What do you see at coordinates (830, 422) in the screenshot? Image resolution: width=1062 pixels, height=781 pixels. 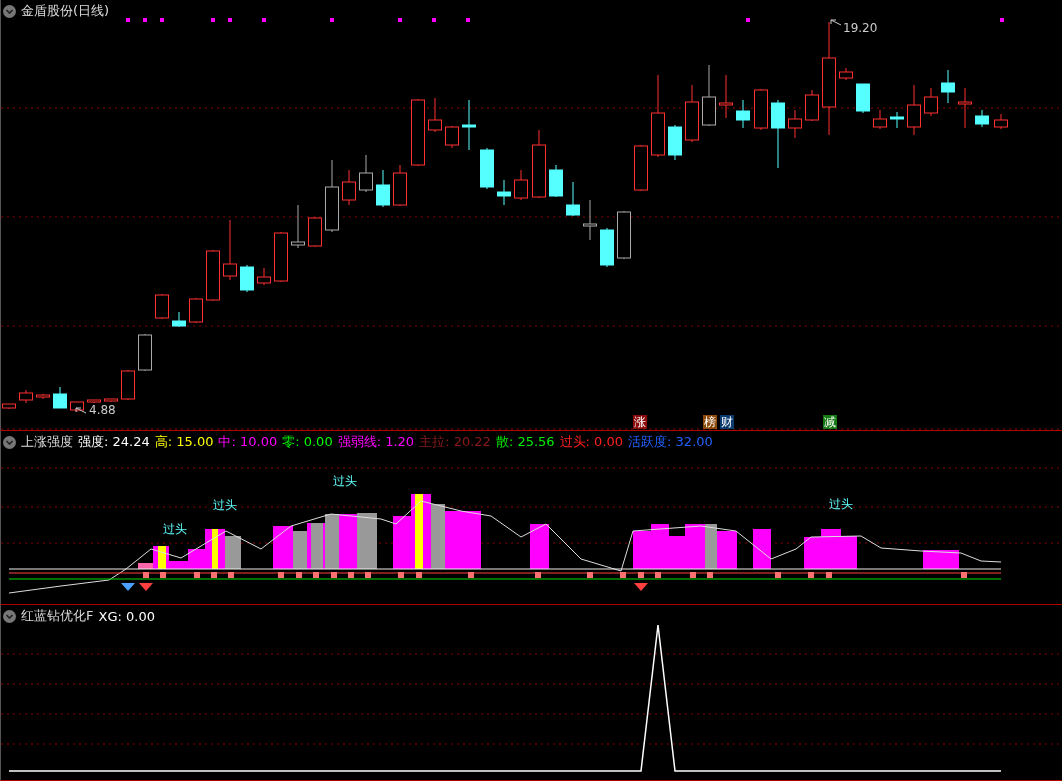 I see `signal-tag: 减` at bounding box center [830, 422].